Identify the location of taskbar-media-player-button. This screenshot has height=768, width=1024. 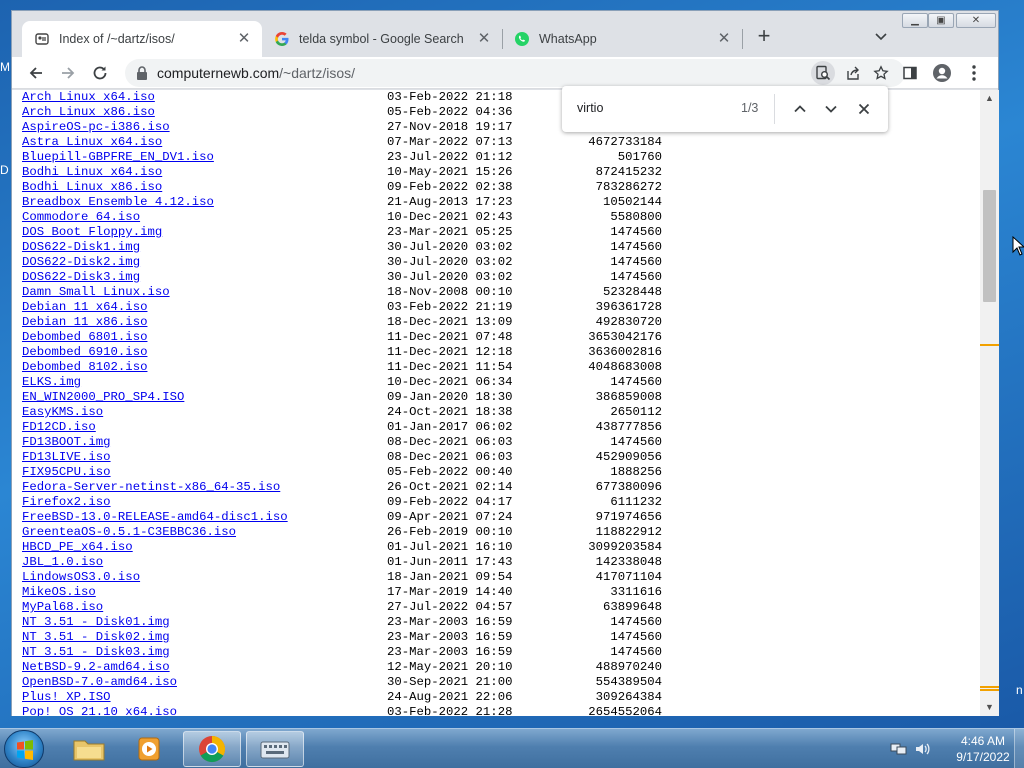
(149, 749).